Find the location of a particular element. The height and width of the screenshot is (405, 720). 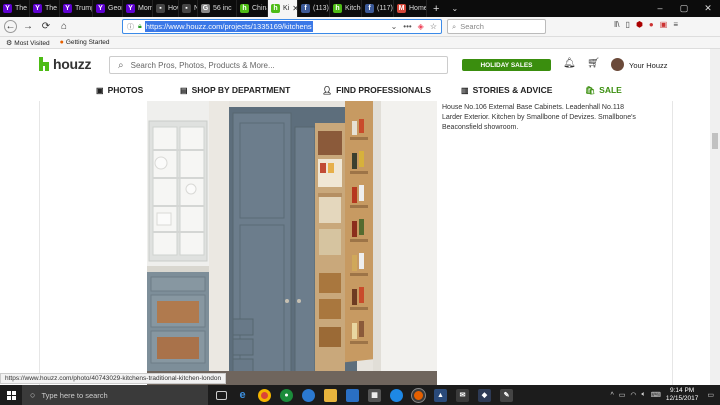

google-icon: G is located at coordinates (205, 8).